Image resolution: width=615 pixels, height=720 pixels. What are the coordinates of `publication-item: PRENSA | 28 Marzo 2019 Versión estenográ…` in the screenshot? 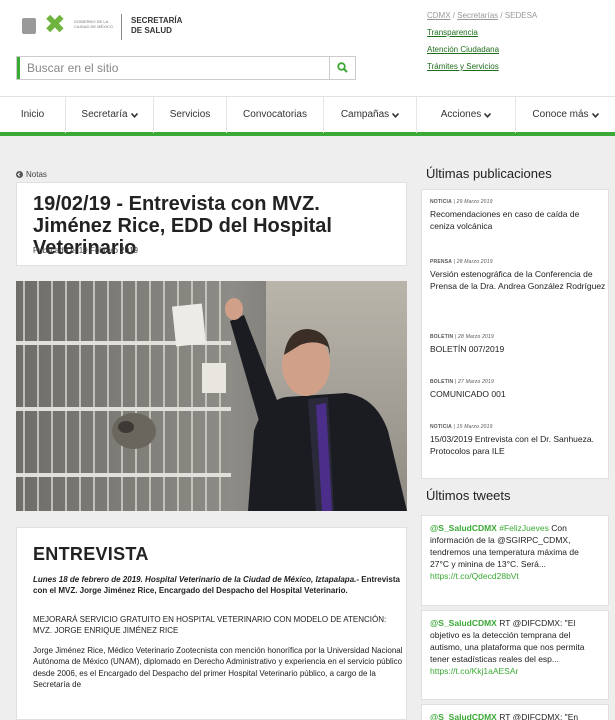 It's located at (518, 275).